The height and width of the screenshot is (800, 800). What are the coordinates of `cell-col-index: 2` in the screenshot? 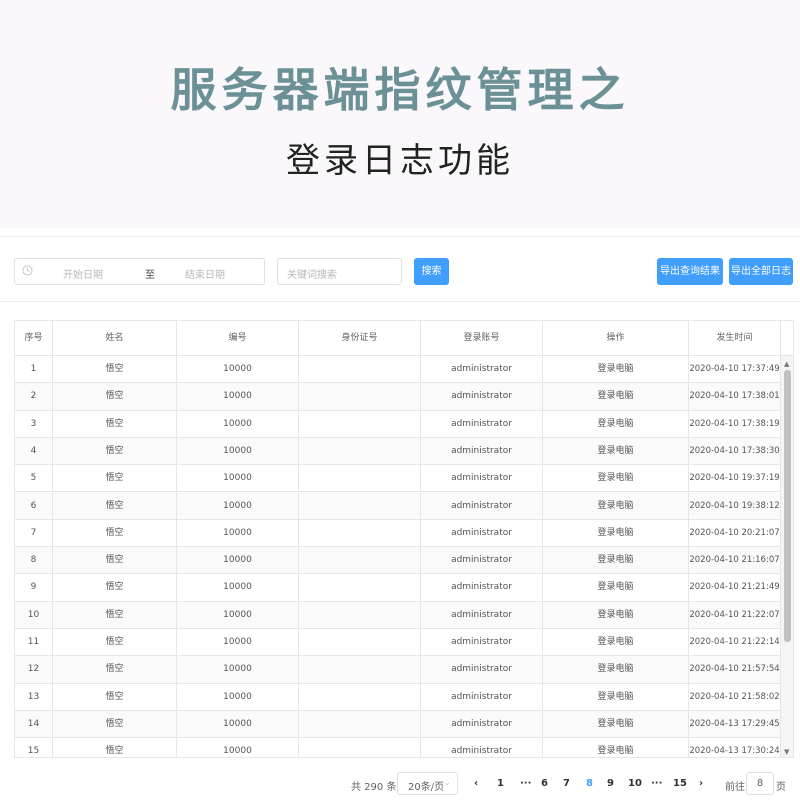 It's located at (34, 396).